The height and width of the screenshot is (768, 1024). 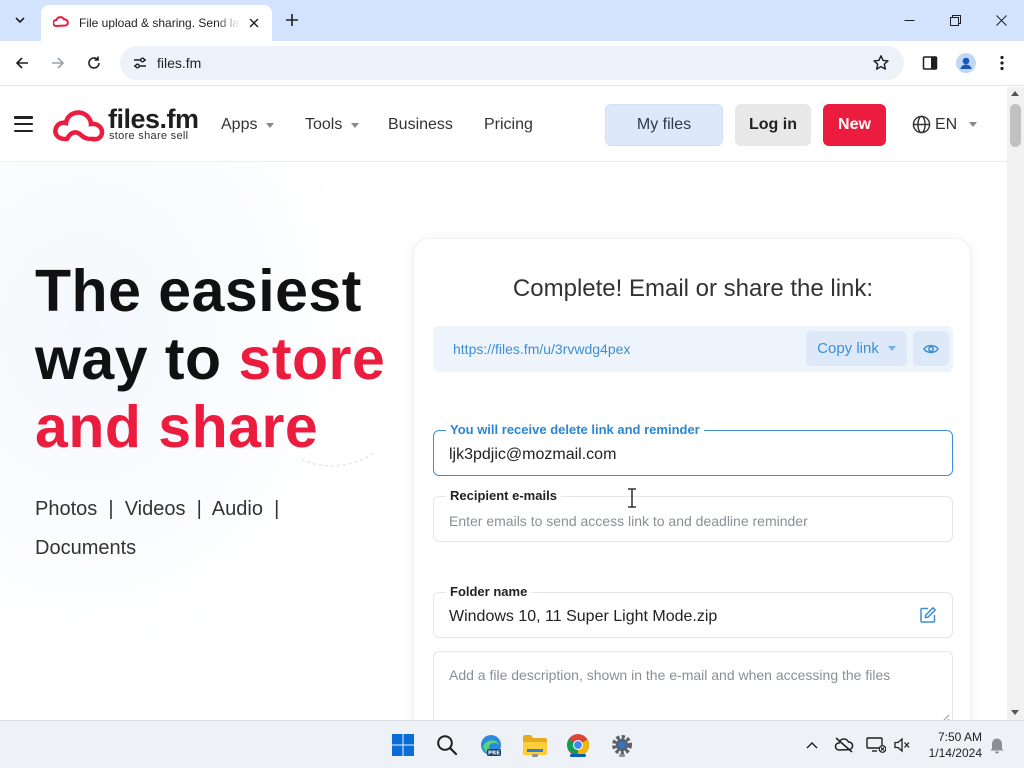 I want to click on folder-icon, so click(x=535, y=745).